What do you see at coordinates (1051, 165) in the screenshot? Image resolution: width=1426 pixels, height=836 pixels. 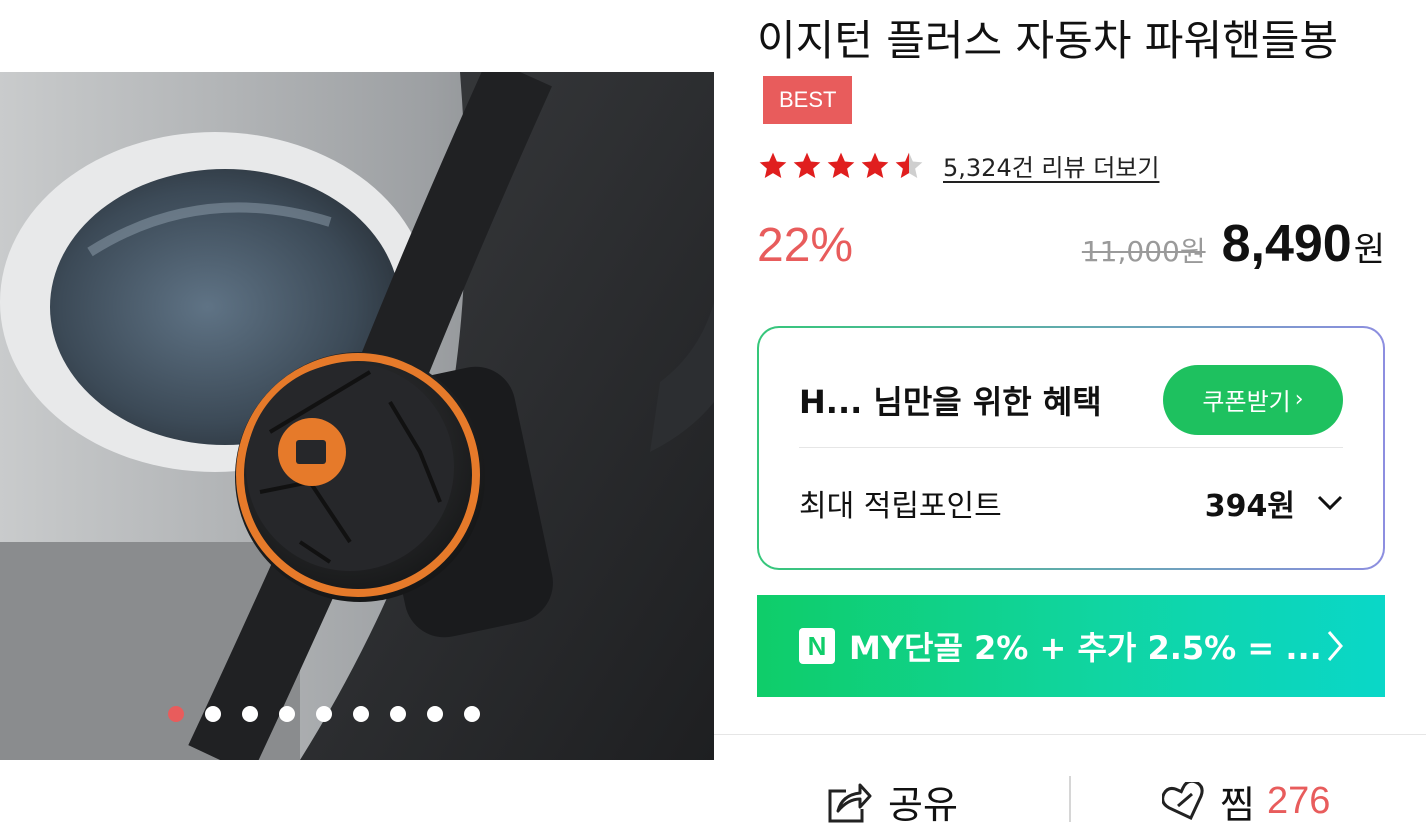 I see `review-link: 5,324건 리뷰 더보기` at bounding box center [1051, 165].